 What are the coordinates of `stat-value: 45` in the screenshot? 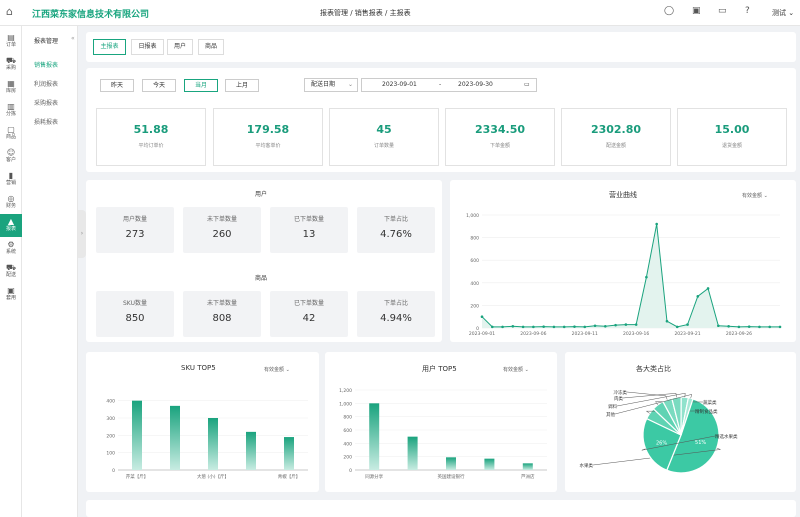 It's located at (384, 129).